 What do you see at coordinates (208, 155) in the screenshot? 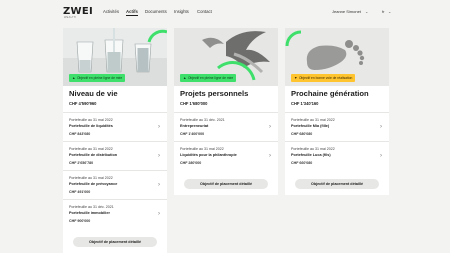
I see `portfolio-name: Liquidités pour la philanthropie` at bounding box center [208, 155].